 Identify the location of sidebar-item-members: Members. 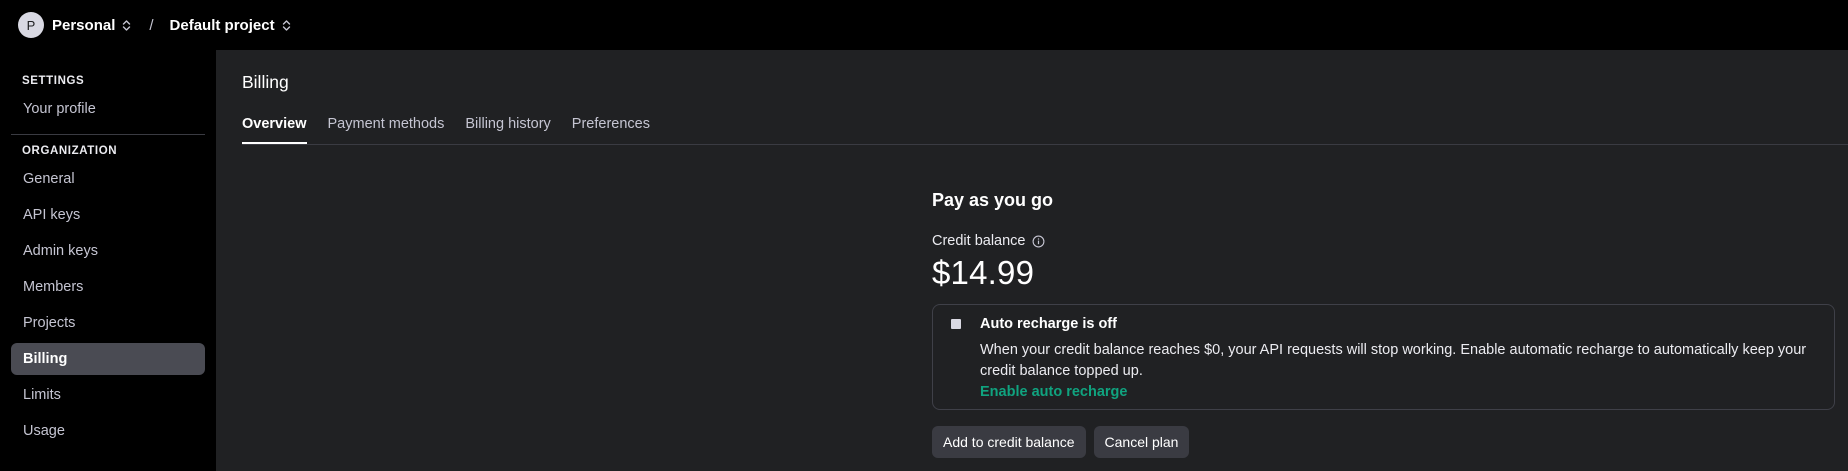
(108, 287).